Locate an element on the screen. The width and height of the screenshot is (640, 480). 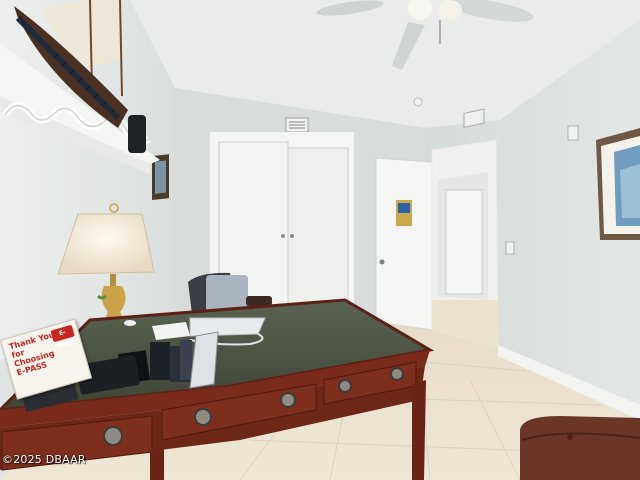
wall-outlet is located at coordinates (510, 248).